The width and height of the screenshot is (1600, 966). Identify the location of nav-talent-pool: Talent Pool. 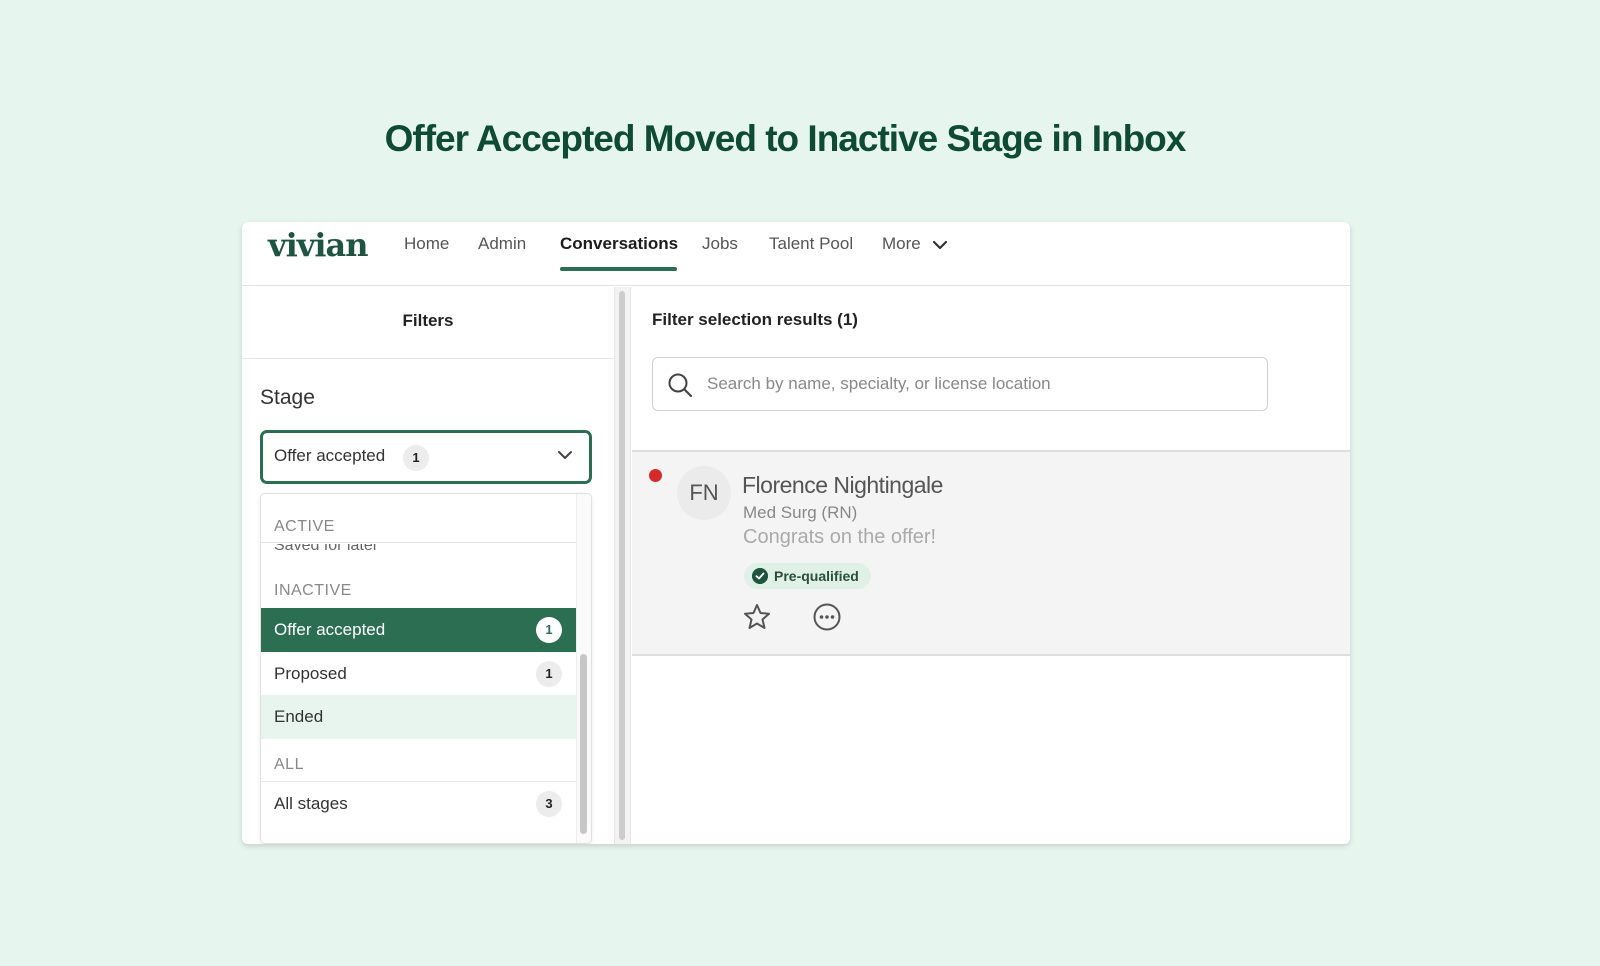
(811, 244).